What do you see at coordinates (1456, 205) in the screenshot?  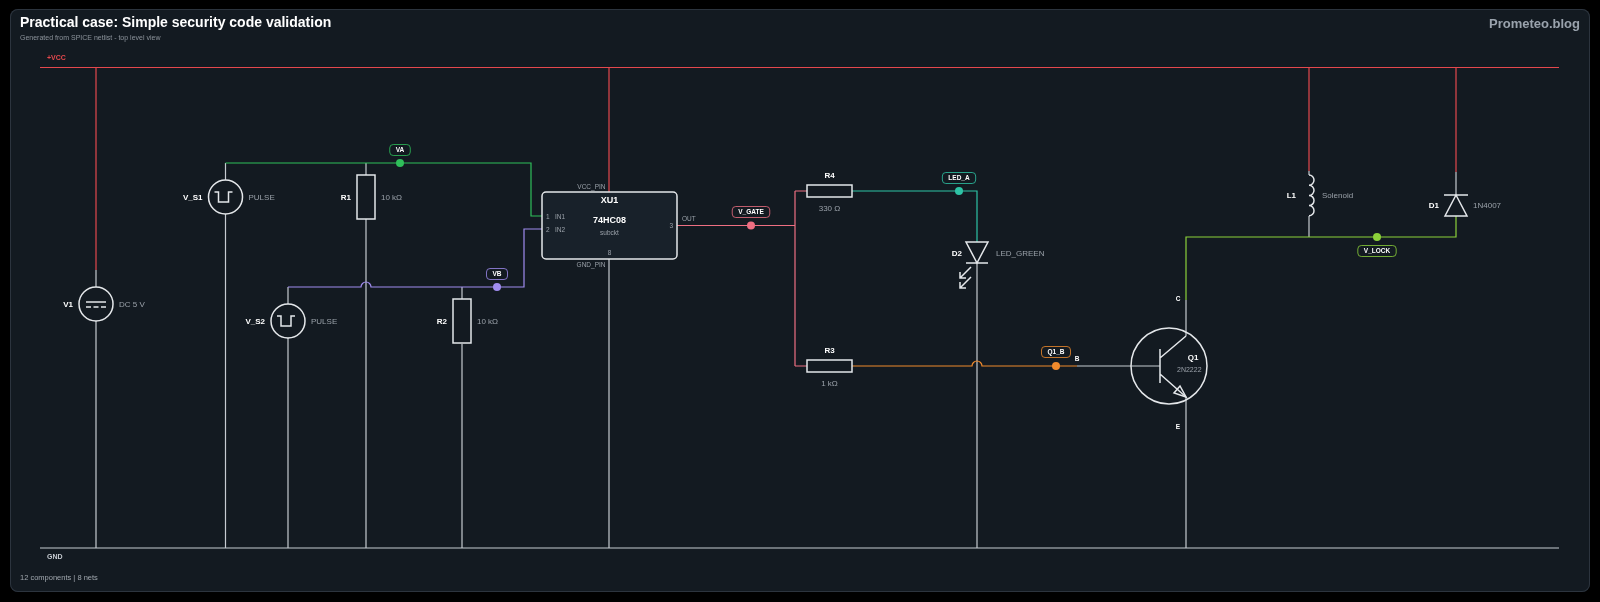 I see `diode-symbol` at bounding box center [1456, 205].